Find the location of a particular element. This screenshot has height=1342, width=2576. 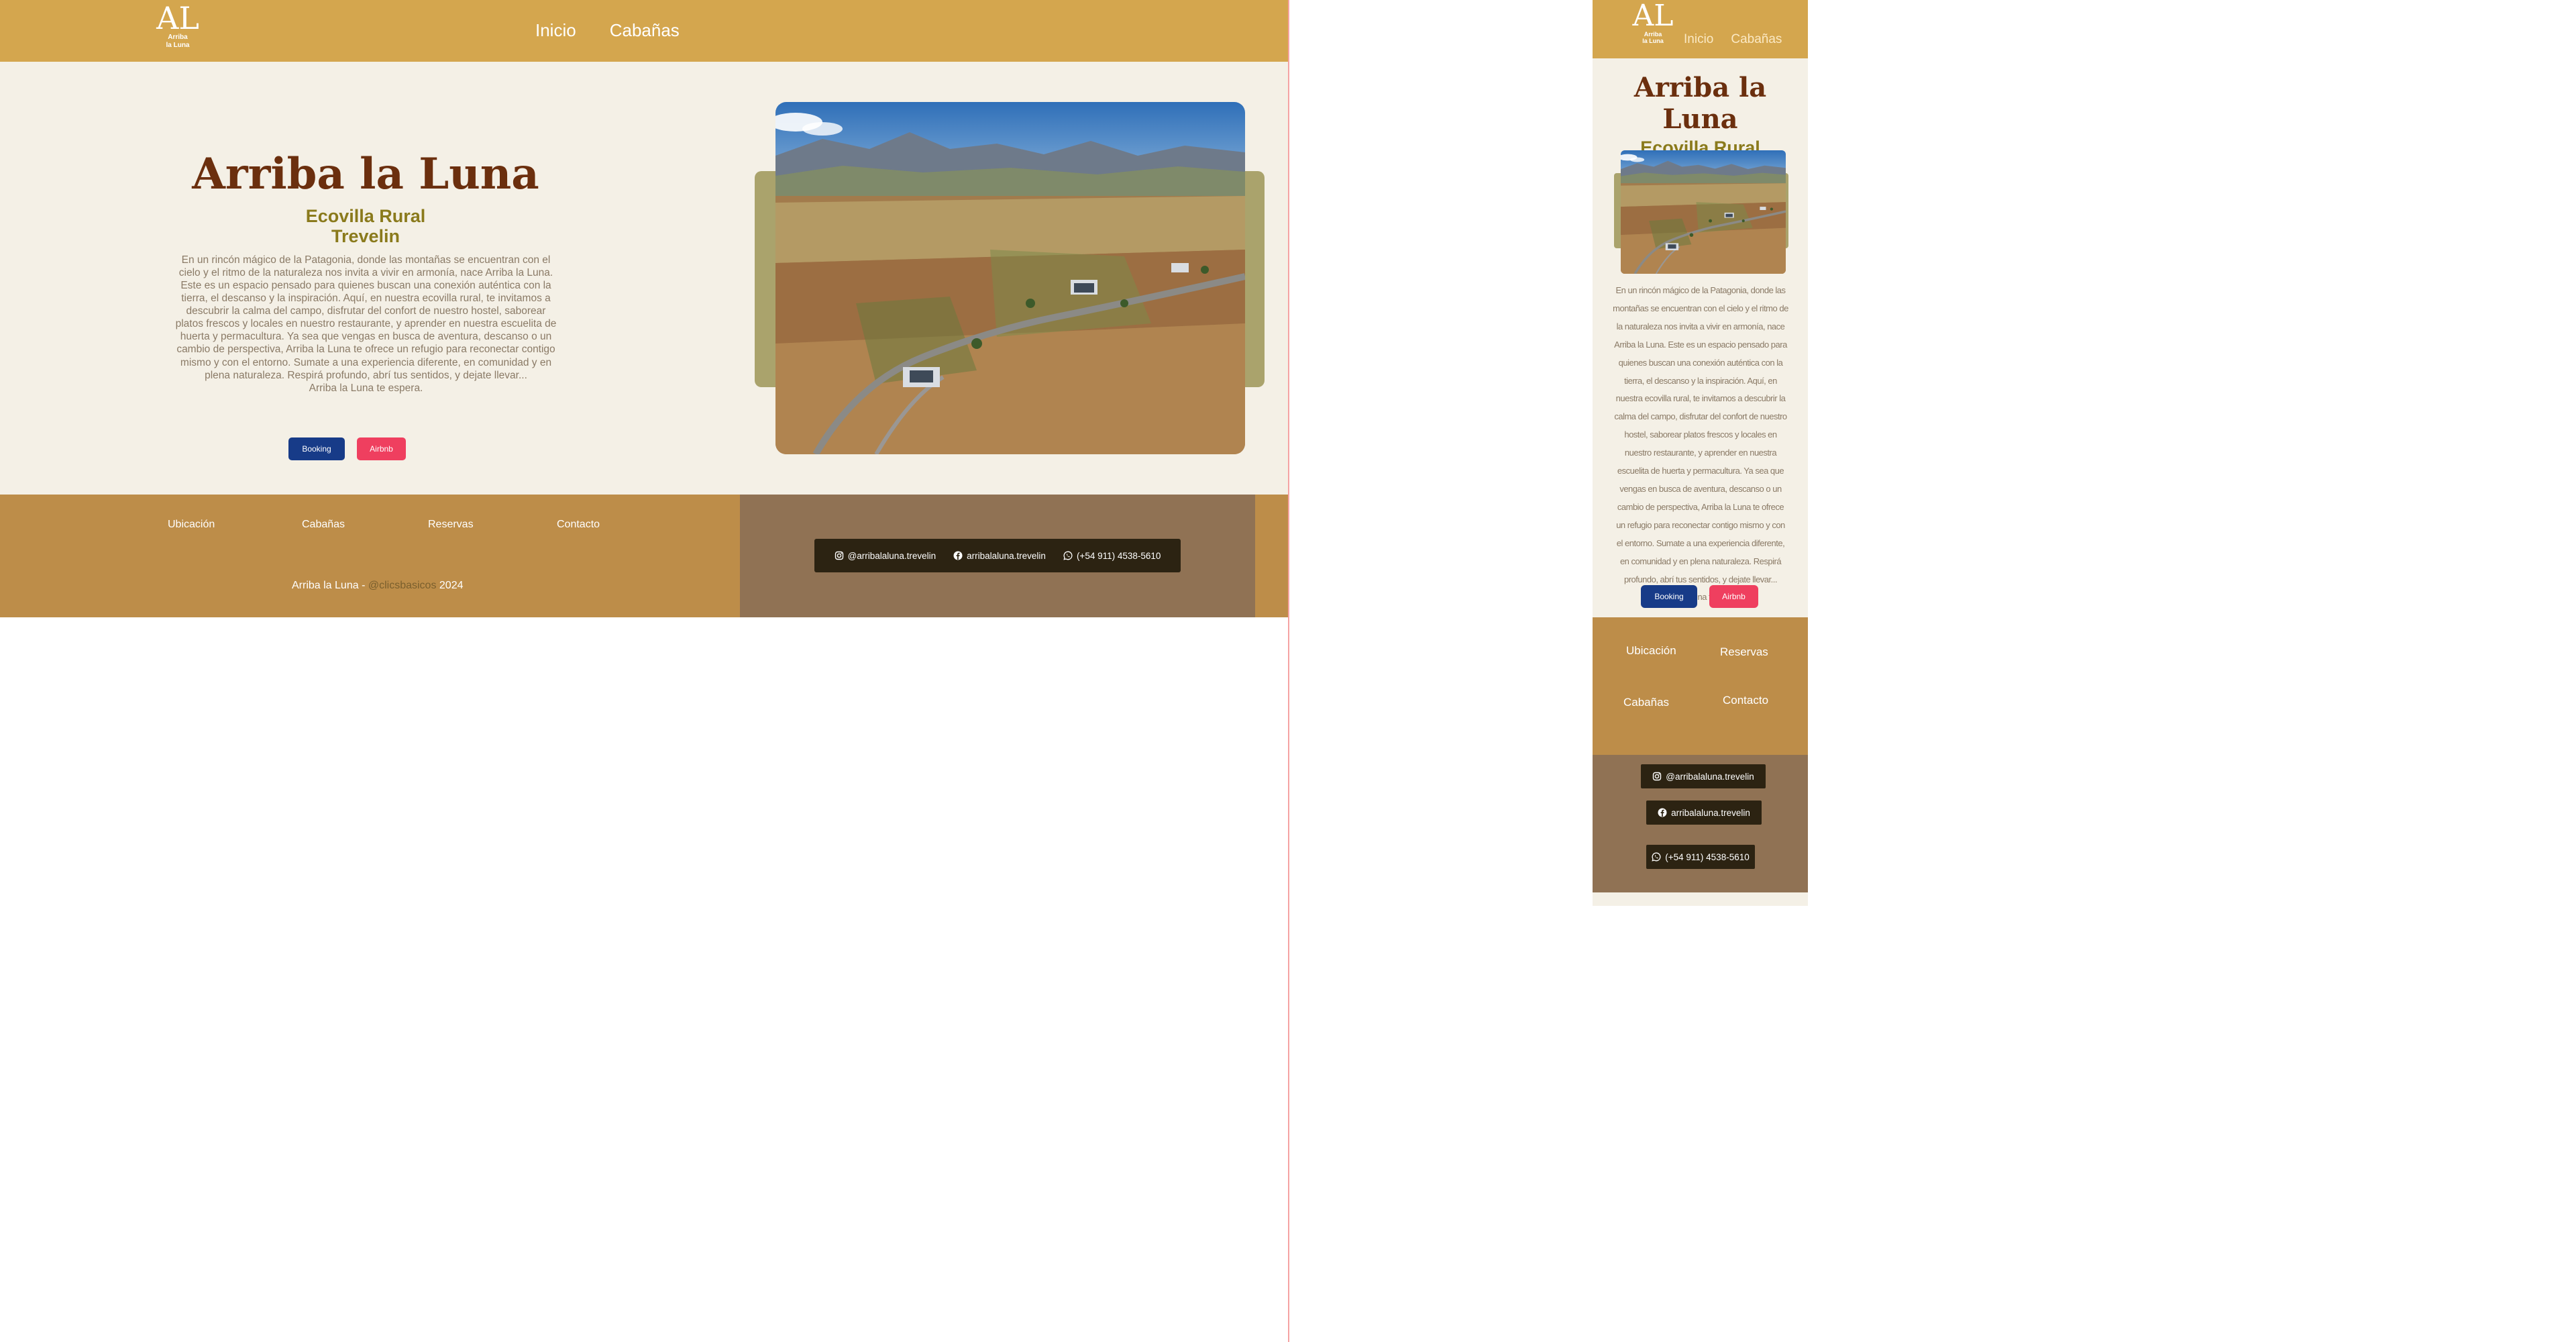

mobile-page-title: Arriba la Luna is located at coordinates (1700, 103).